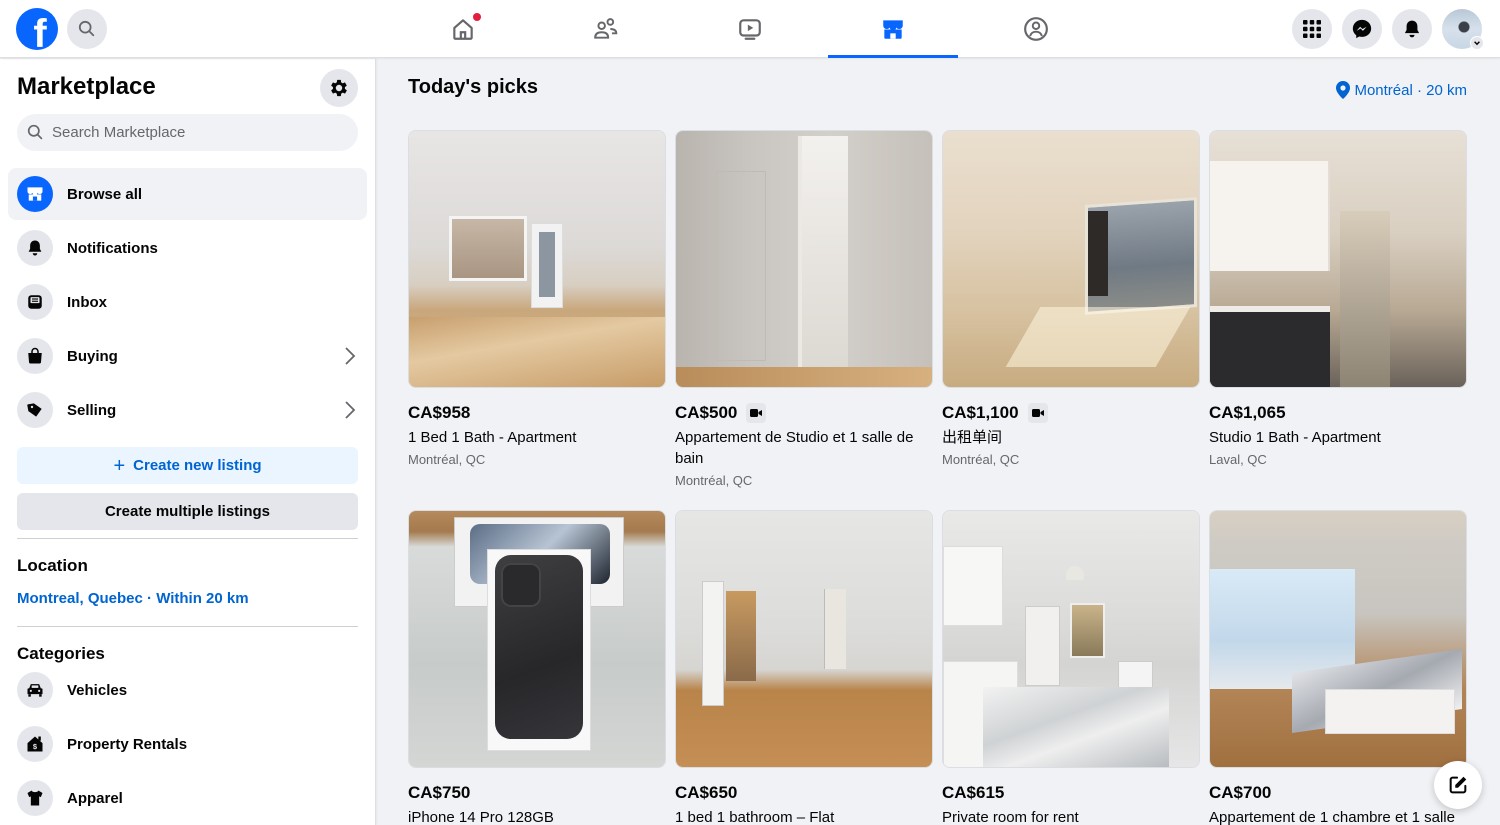 Image resolution: width=1500 pixels, height=825 pixels. I want to click on gear-icon, so click(339, 88).